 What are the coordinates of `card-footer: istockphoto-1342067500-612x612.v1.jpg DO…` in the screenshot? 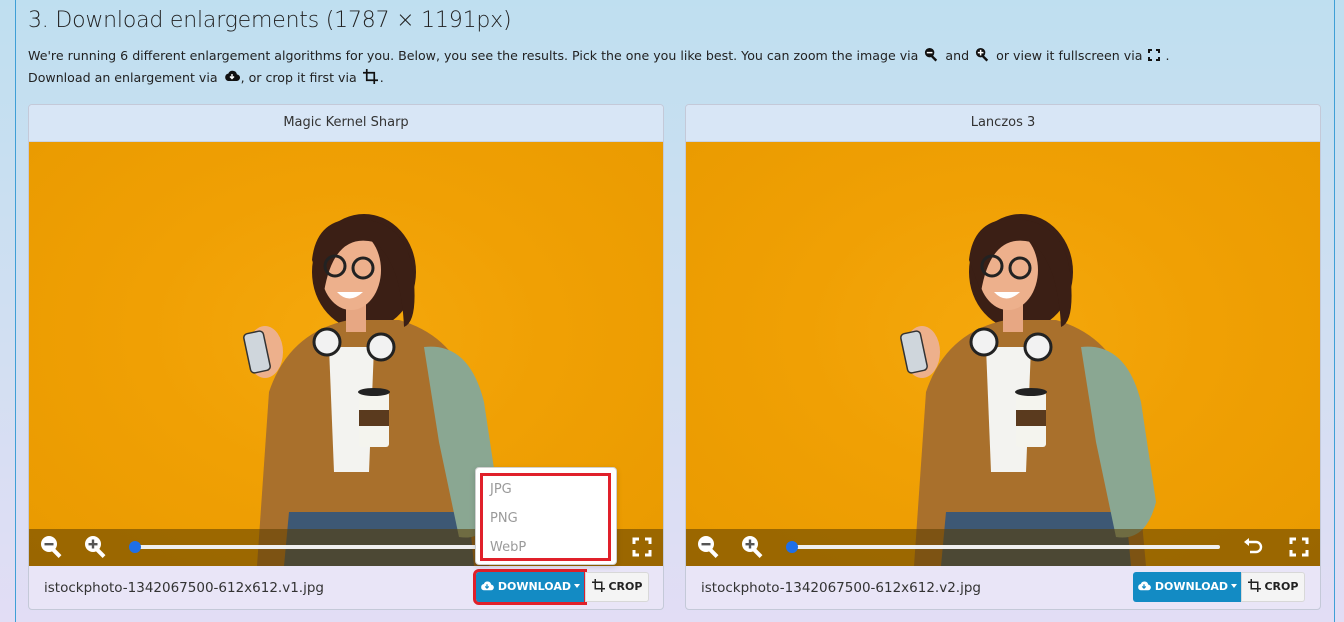 It's located at (346, 587).